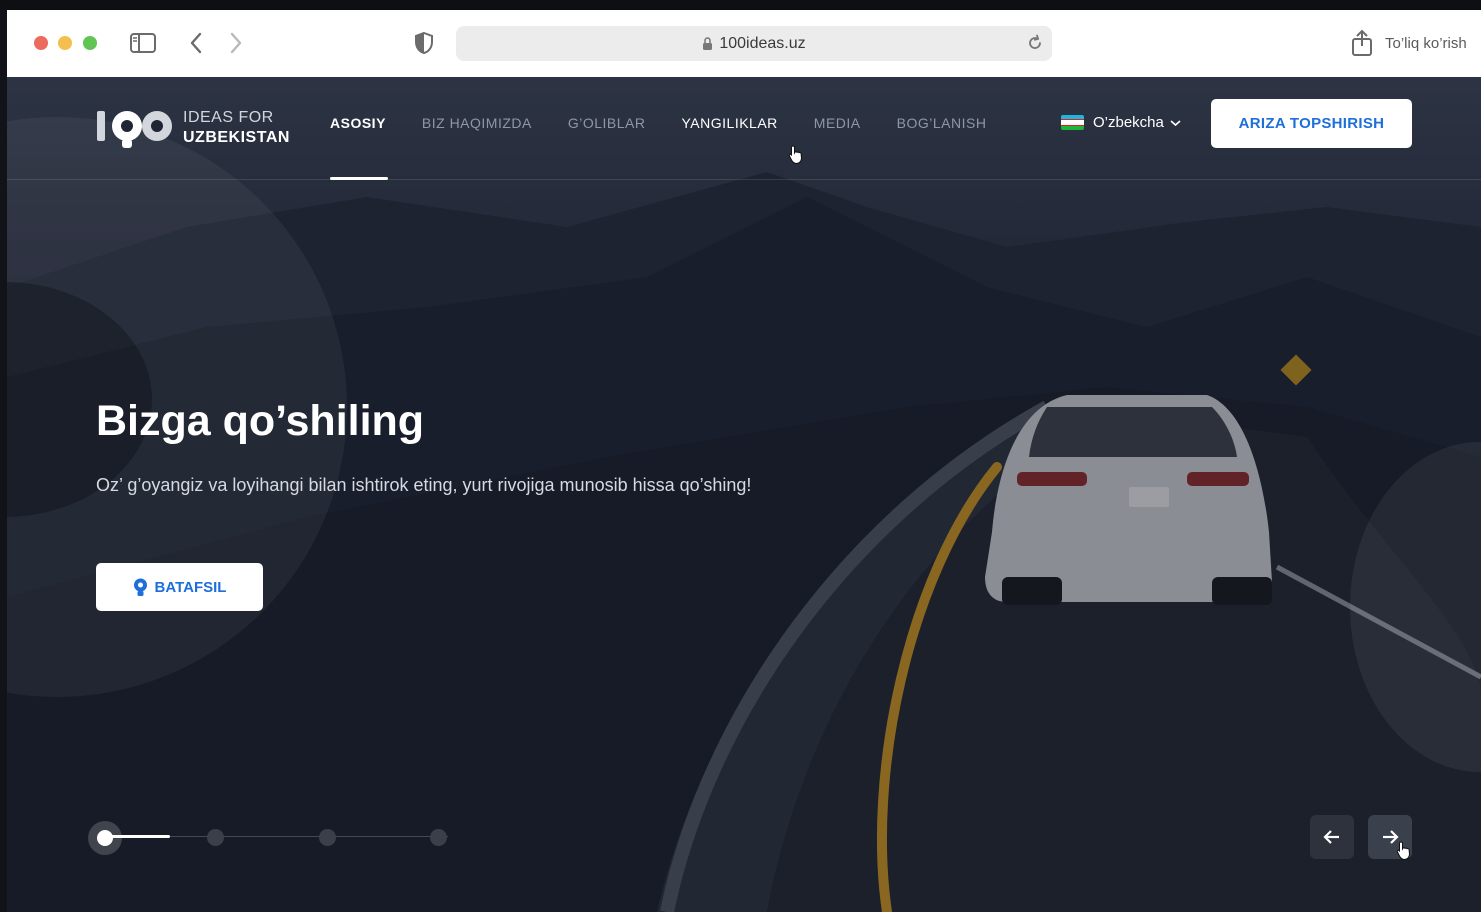 The image size is (1481, 912). What do you see at coordinates (740, 5) in the screenshot?
I see `screen-top-strip` at bounding box center [740, 5].